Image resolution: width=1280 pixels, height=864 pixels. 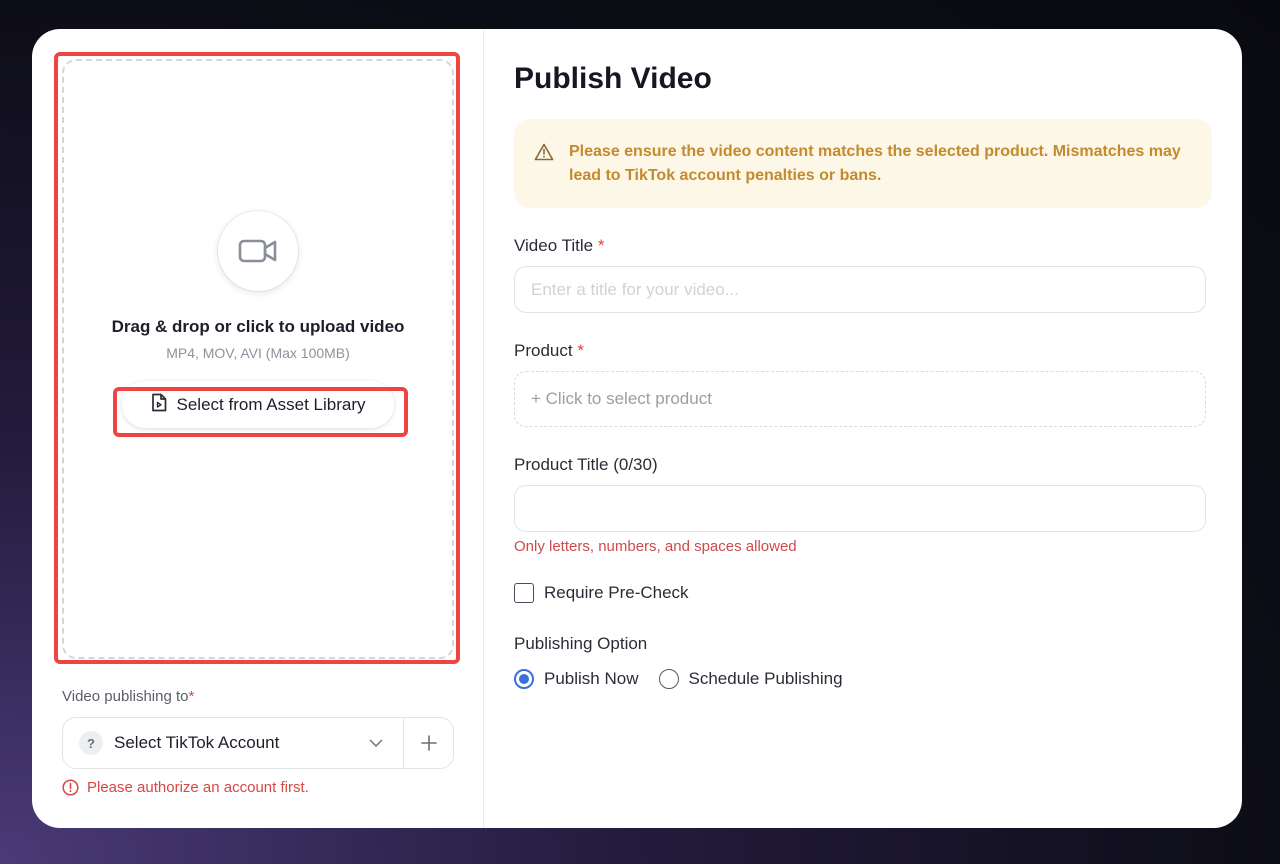 I want to click on precheck-label: Require Pre-Check, so click(x=616, y=592).